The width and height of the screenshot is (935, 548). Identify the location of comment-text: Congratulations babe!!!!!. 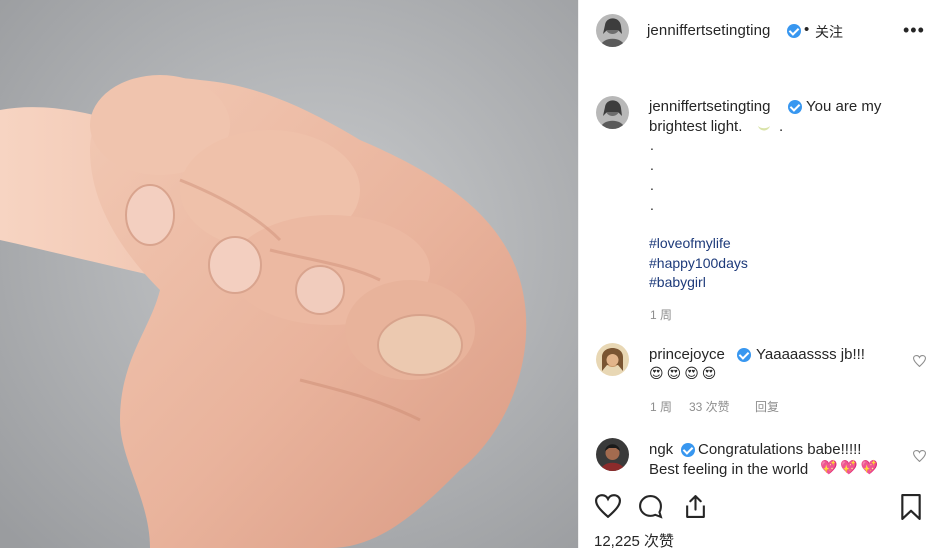
(780, 449).